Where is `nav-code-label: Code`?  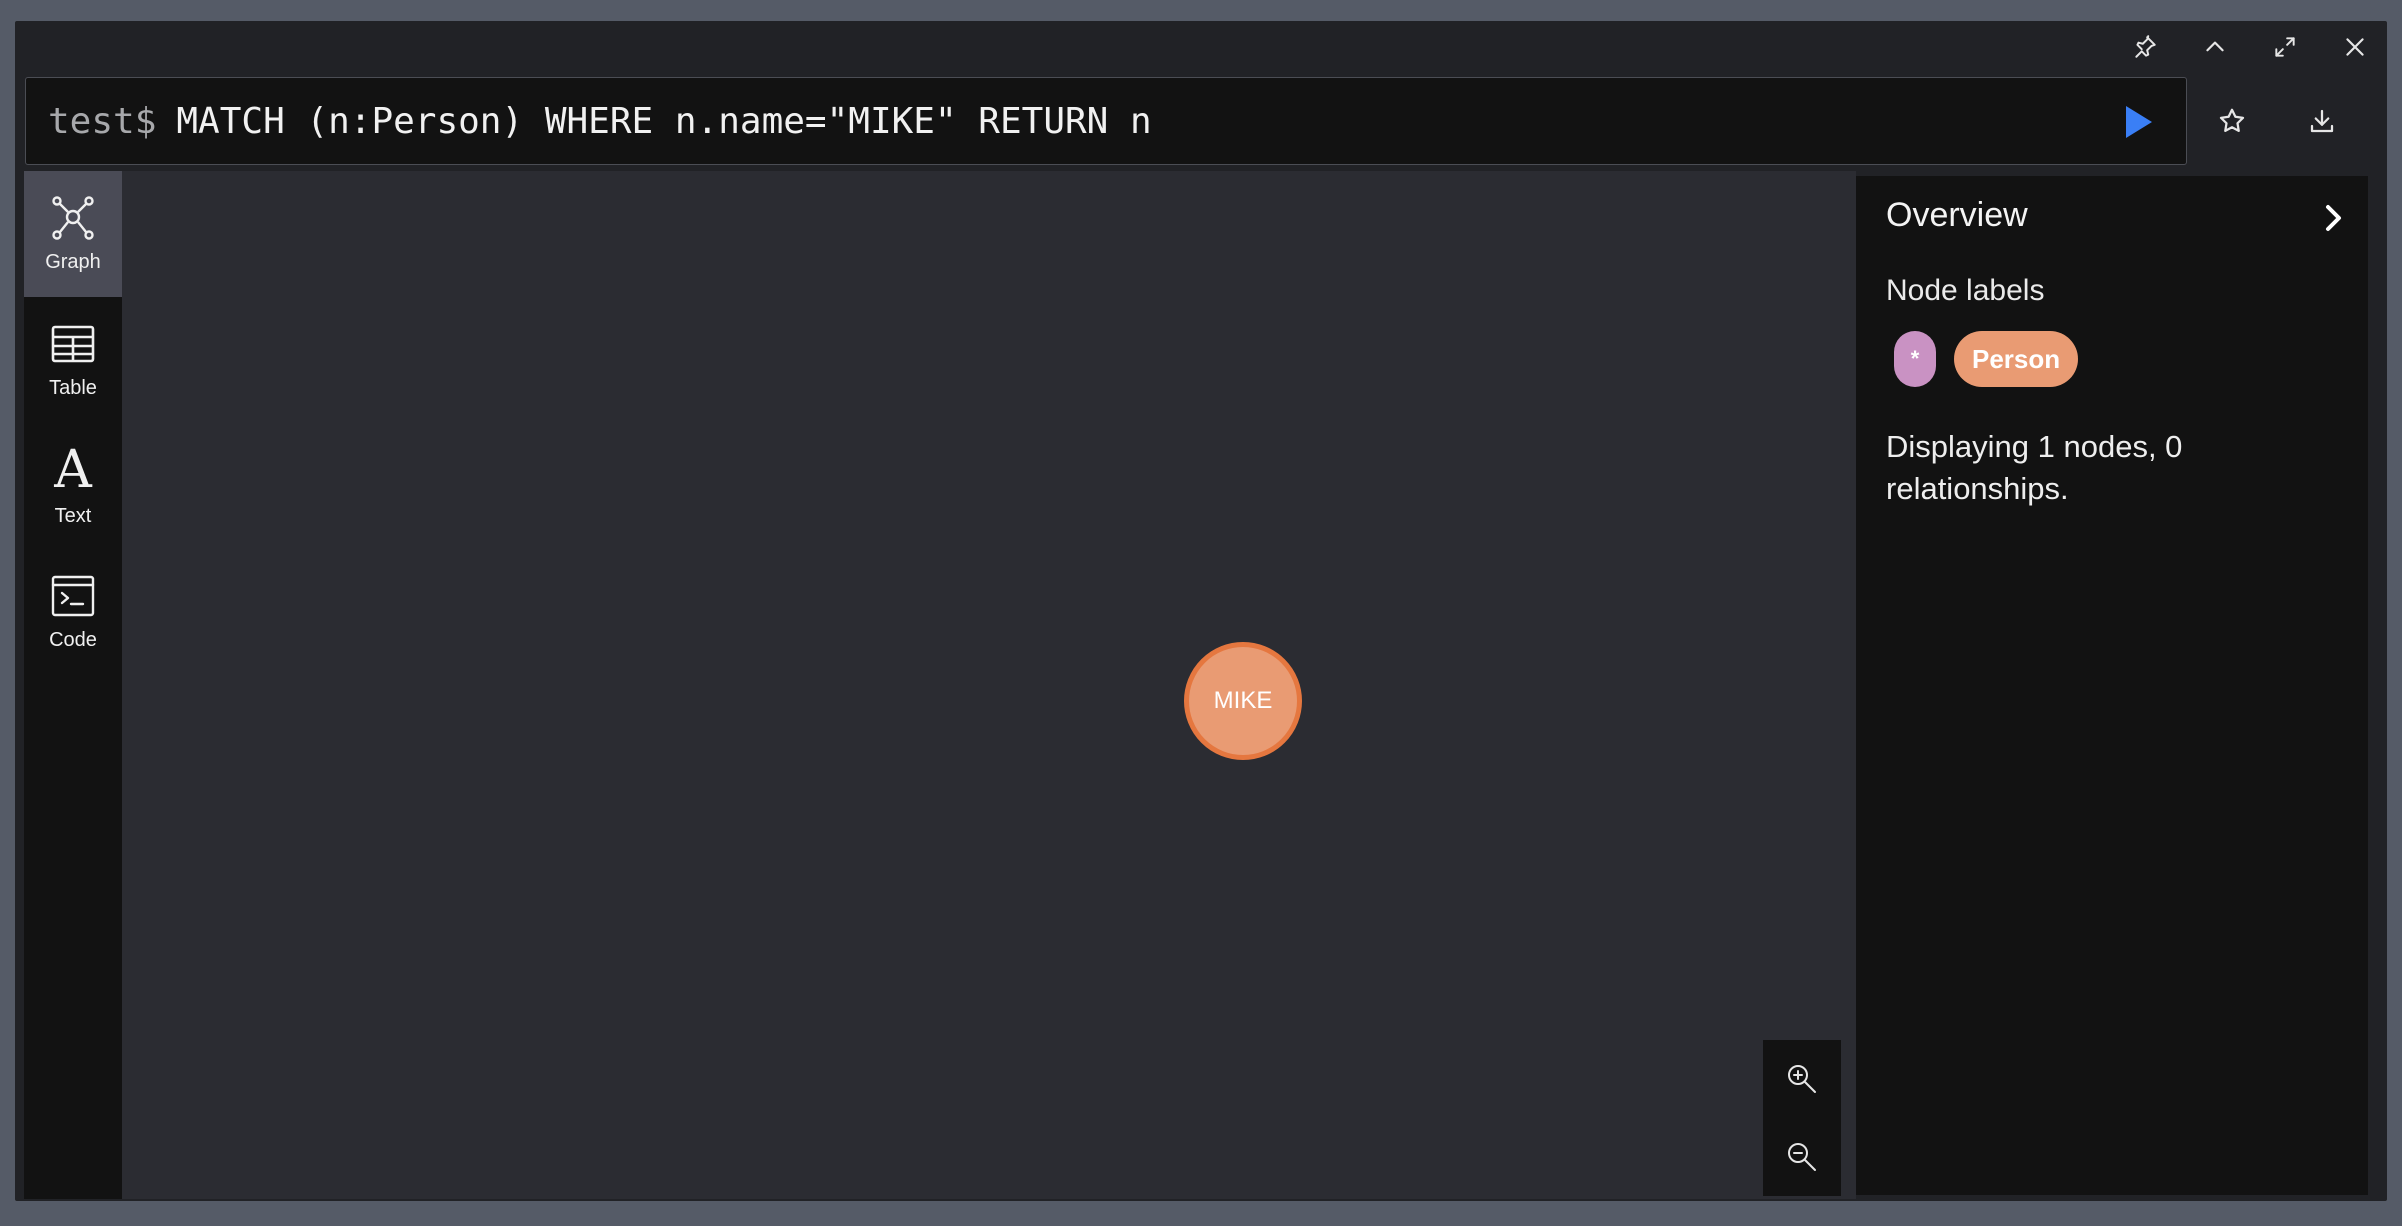 nav-code-label: Code is located at coordinates (73, 639).